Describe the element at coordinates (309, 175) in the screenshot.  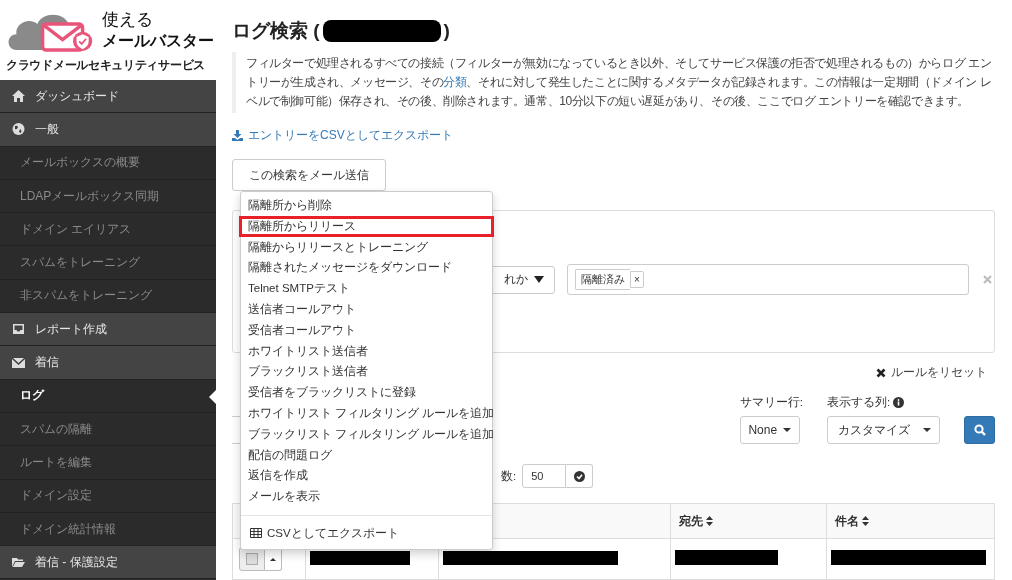
I see `email-search-button: この検索をメール送信` at that location.